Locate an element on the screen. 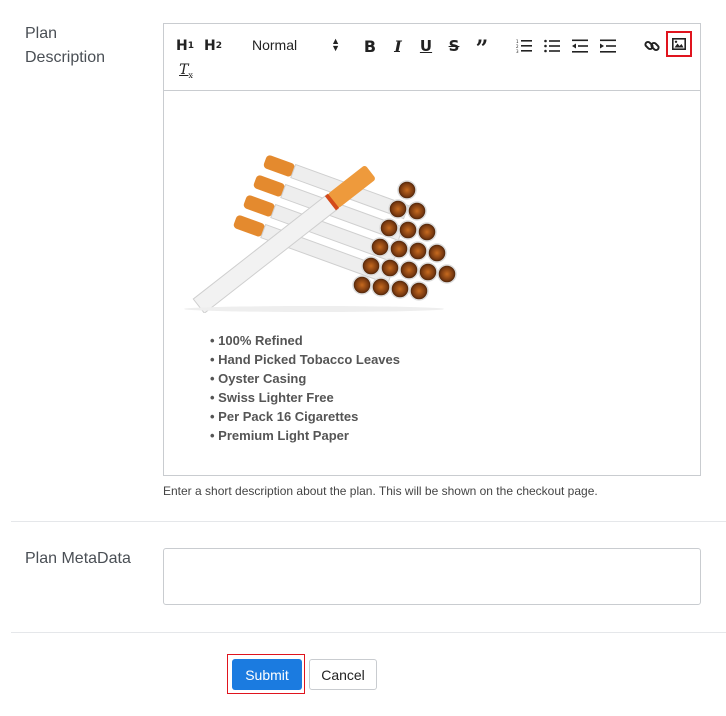  bullet-list-button is located at coordinates (552, 46).